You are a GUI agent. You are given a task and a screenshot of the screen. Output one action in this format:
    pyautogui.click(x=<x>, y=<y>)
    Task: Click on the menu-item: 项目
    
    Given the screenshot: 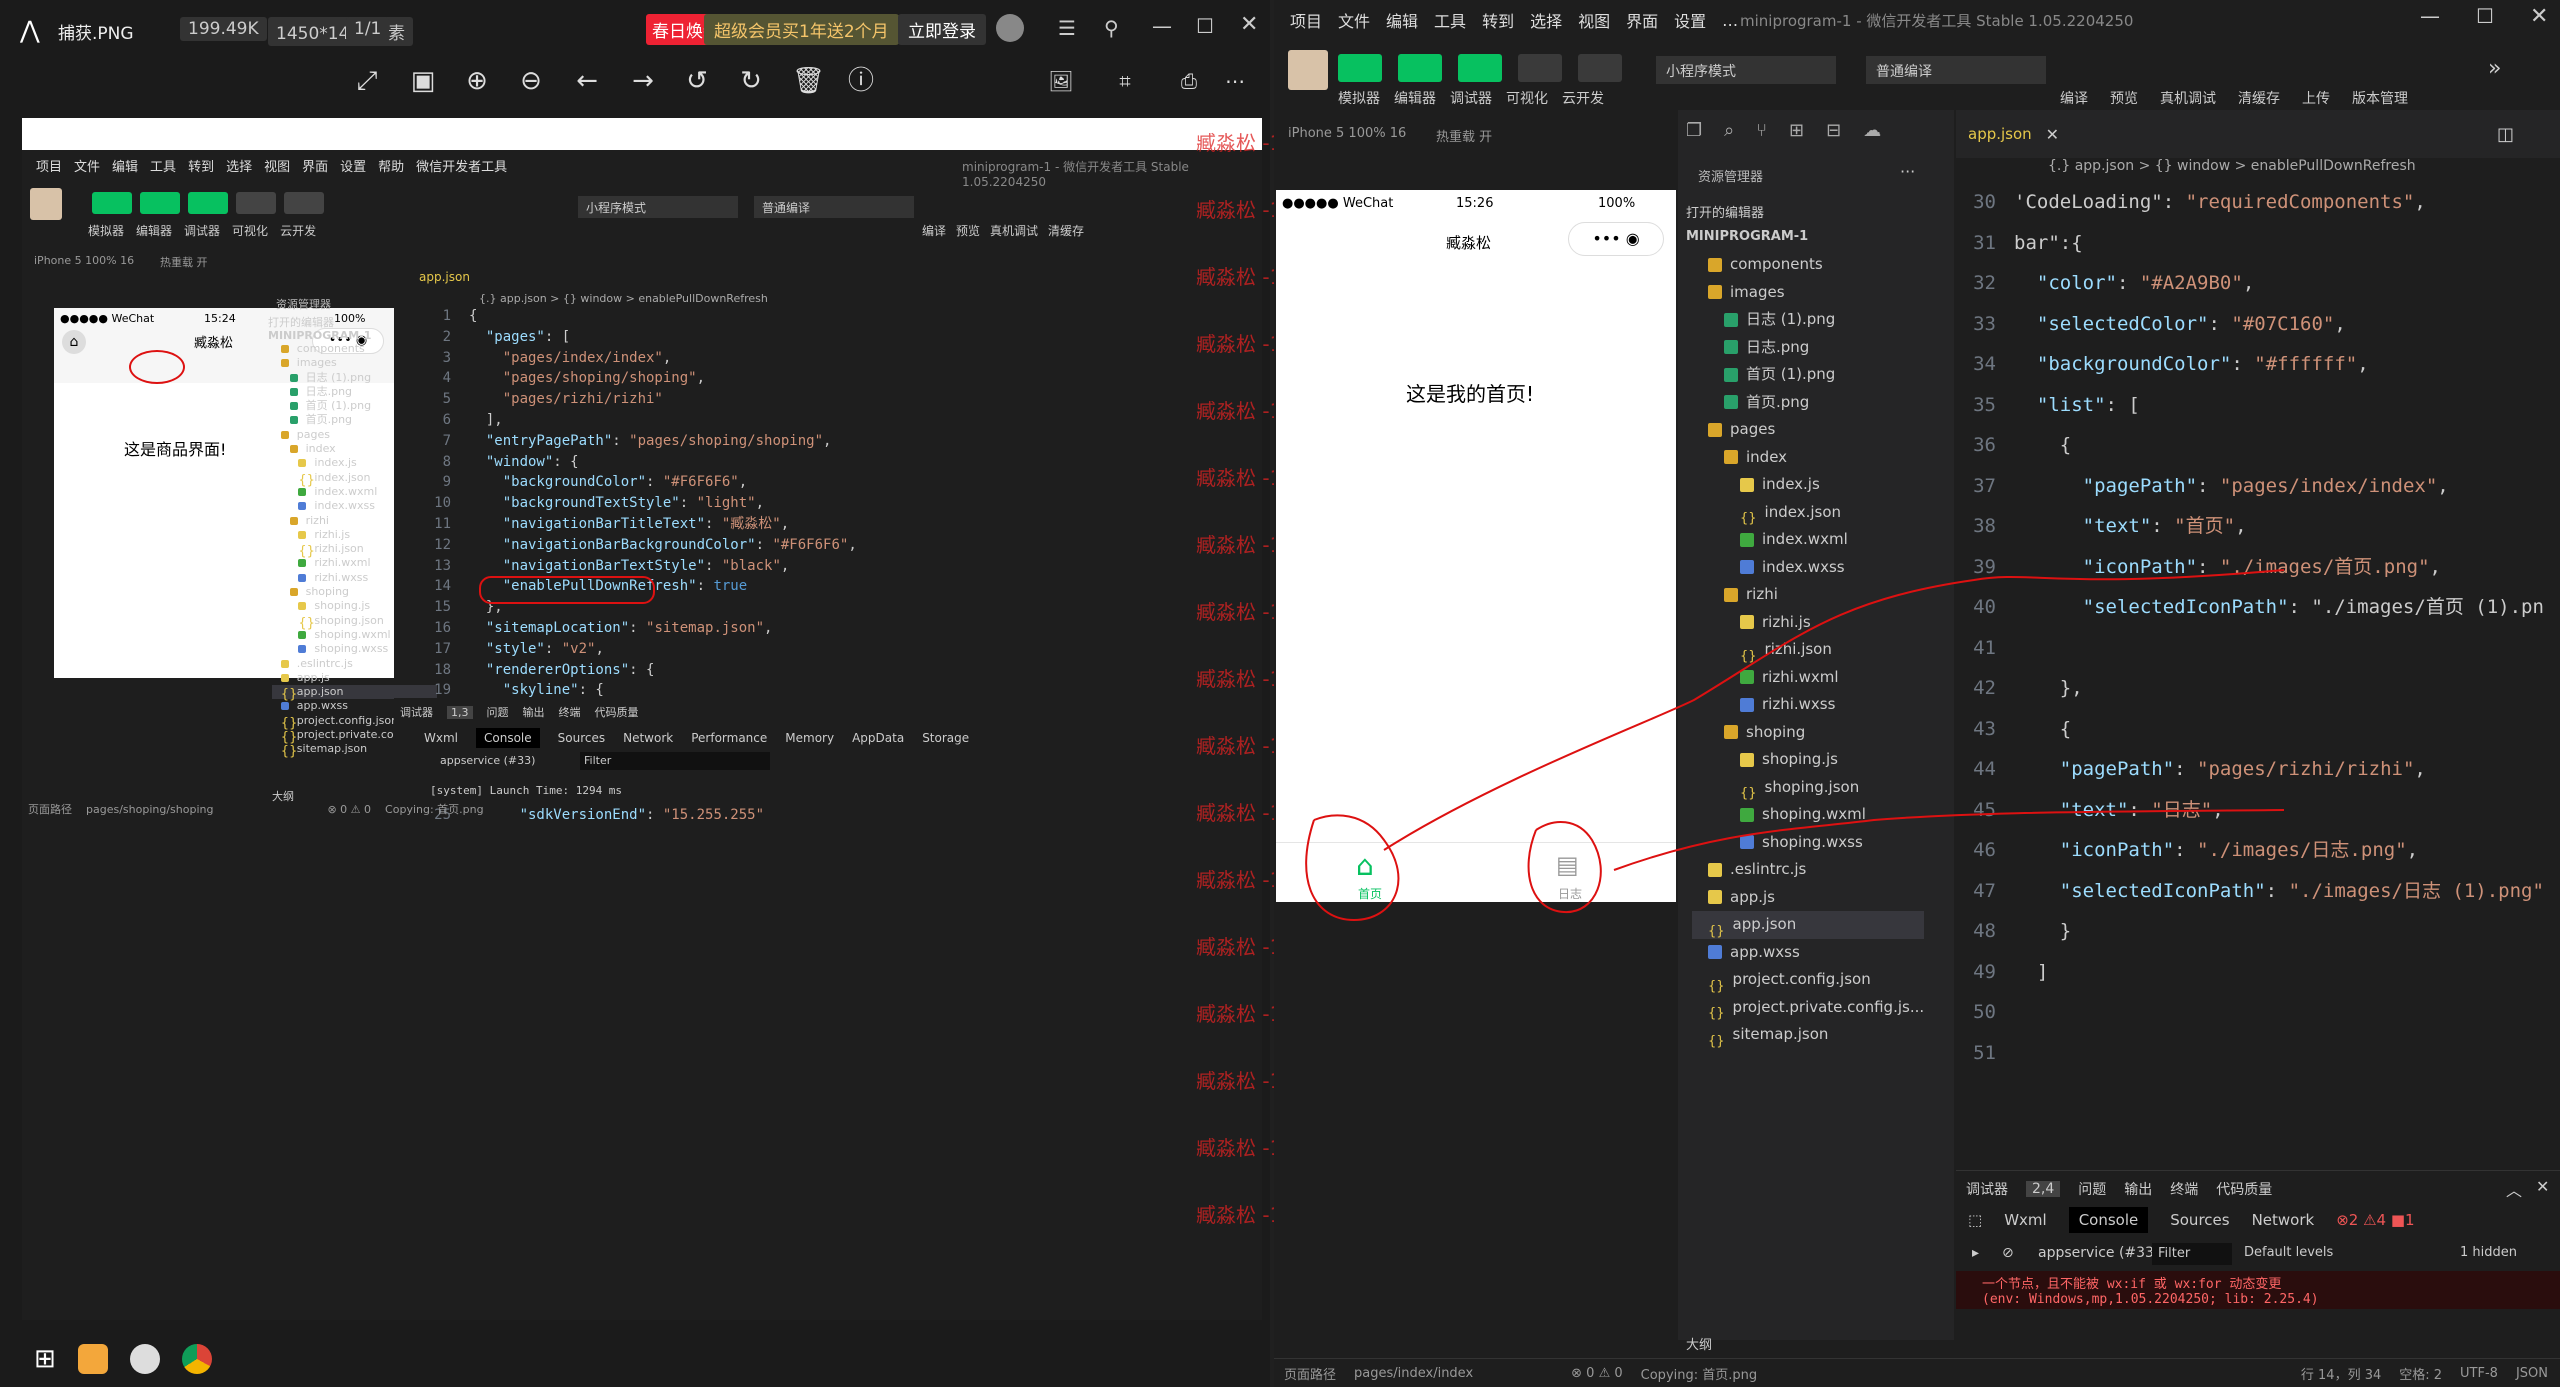 What is the action you would take?
    pyautogui.click(x=49, y=165)
    